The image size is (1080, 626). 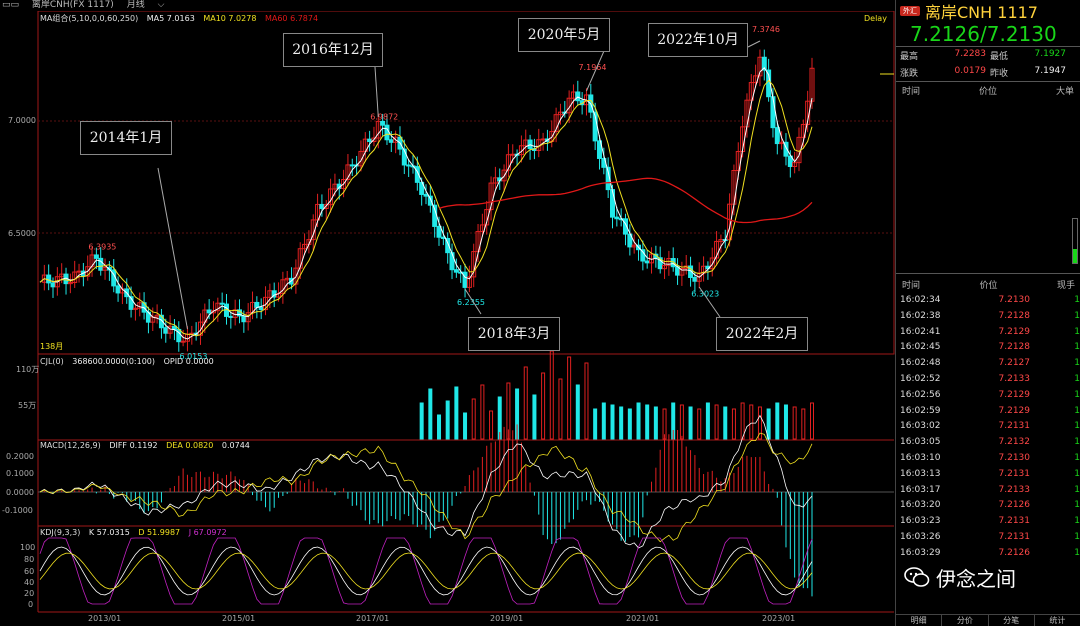 What do you see at coordinates (29, 559) in the screenshot?
I see `kdj-tick-80: 80` at bounding box center [29, 559].